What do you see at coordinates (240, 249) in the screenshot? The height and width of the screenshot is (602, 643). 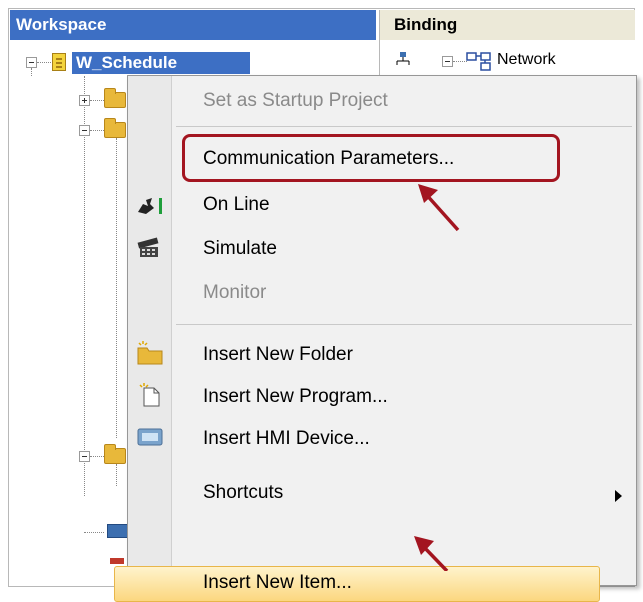 I see `menu-item-simulate: Simulate` at bounding box center [240, 249].